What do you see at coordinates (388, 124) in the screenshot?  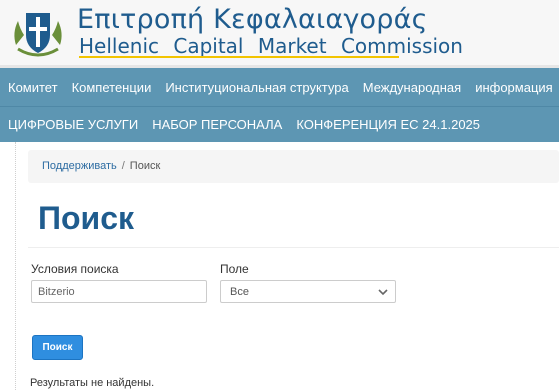 I see `nav-item-eu-conference: КОНФЕРЕНЦИЯ ЕС 24.1.2025` at bounding box center [388, 124].